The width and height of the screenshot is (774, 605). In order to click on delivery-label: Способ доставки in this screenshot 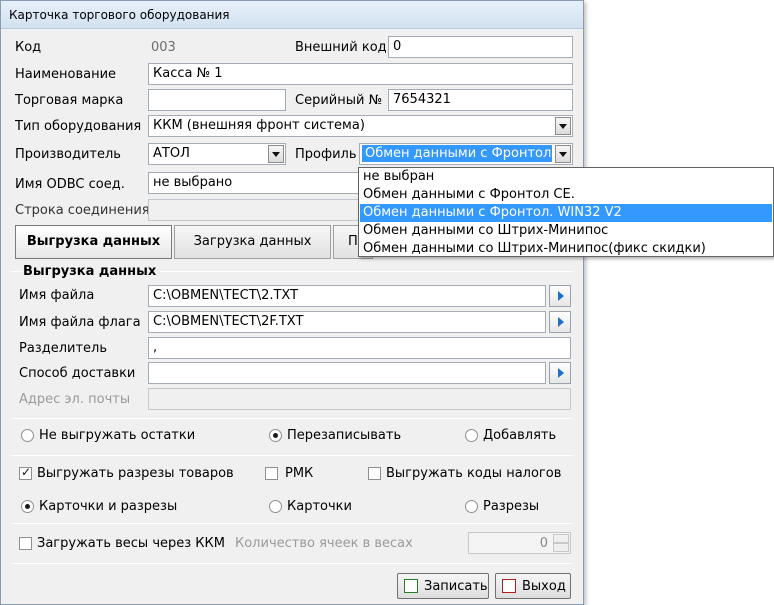, I will do `click(77, 373)`.